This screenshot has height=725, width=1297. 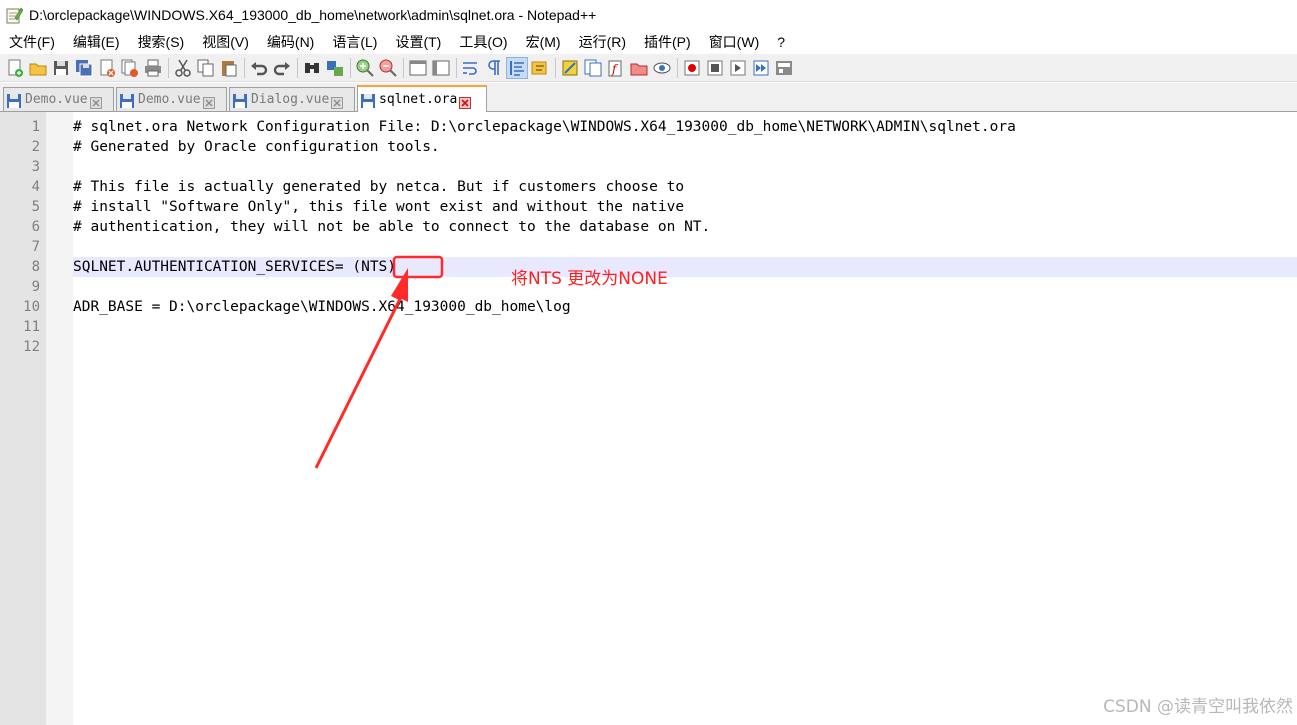 I want to click on tab-demo-vue-1: Demo.vue, so click(x=58, y=99).